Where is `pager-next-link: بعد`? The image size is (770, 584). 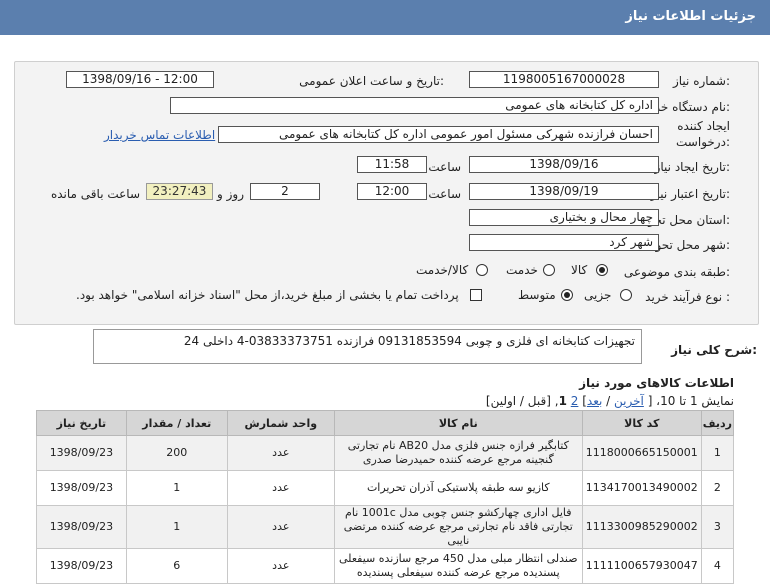
pager-next-link: بعد is located at coordinates (594, 401).